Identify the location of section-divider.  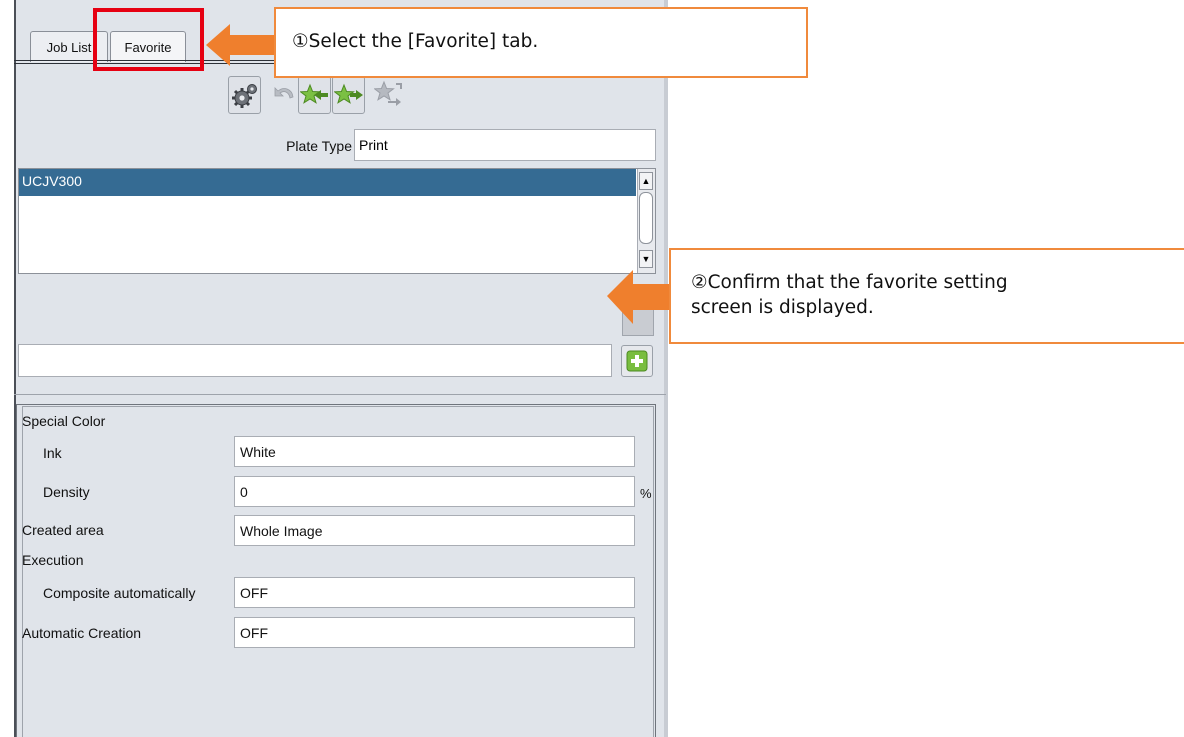
(340, 394).